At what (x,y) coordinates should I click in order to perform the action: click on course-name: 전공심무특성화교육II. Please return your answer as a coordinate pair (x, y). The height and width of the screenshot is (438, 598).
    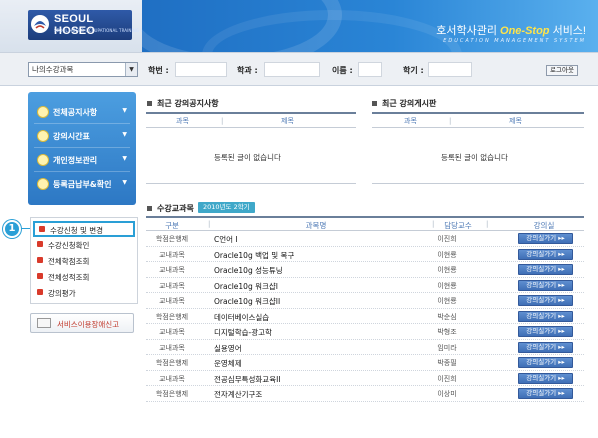
    Looking at the image, I should click on (247, 379).